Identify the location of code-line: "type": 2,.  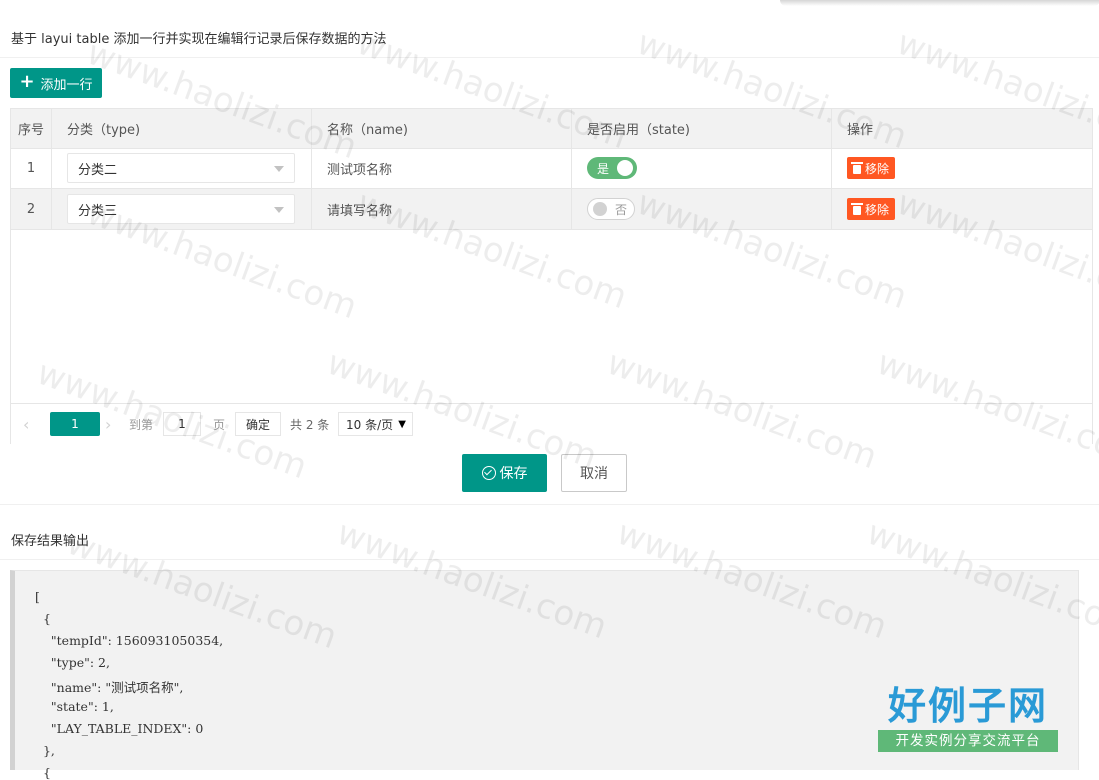
(72, 662).